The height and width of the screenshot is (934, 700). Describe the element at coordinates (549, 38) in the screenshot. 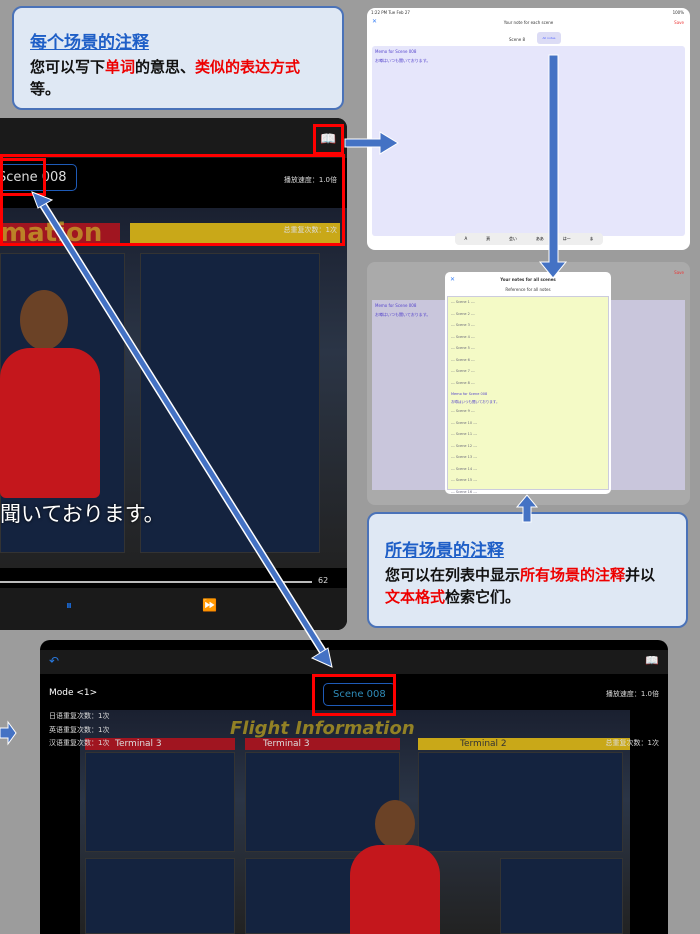

I see `all-notes-button: All notes` at that location.